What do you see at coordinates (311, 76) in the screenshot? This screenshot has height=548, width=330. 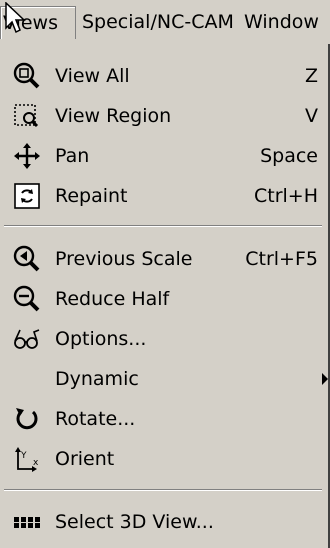 I see `view-all-shortcut: Z` at bounding box center [311, 76].